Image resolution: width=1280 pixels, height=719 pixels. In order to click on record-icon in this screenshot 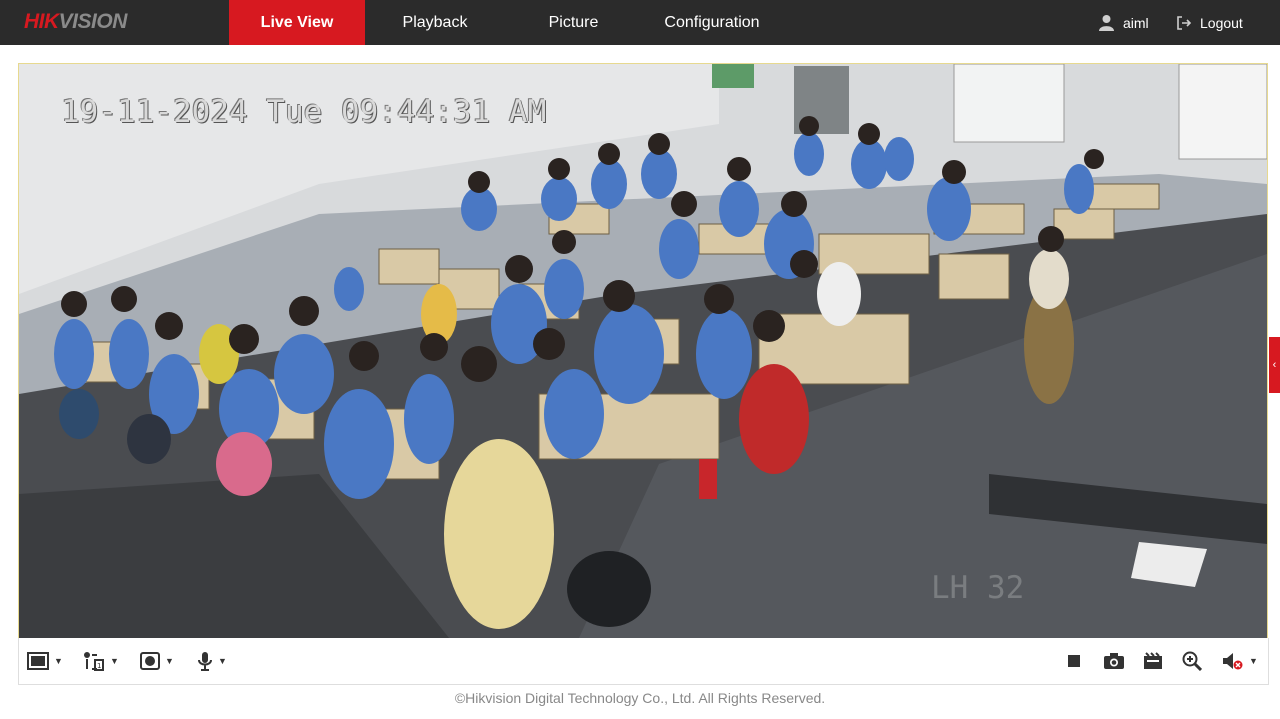, I will do `click(1153, 660)`.